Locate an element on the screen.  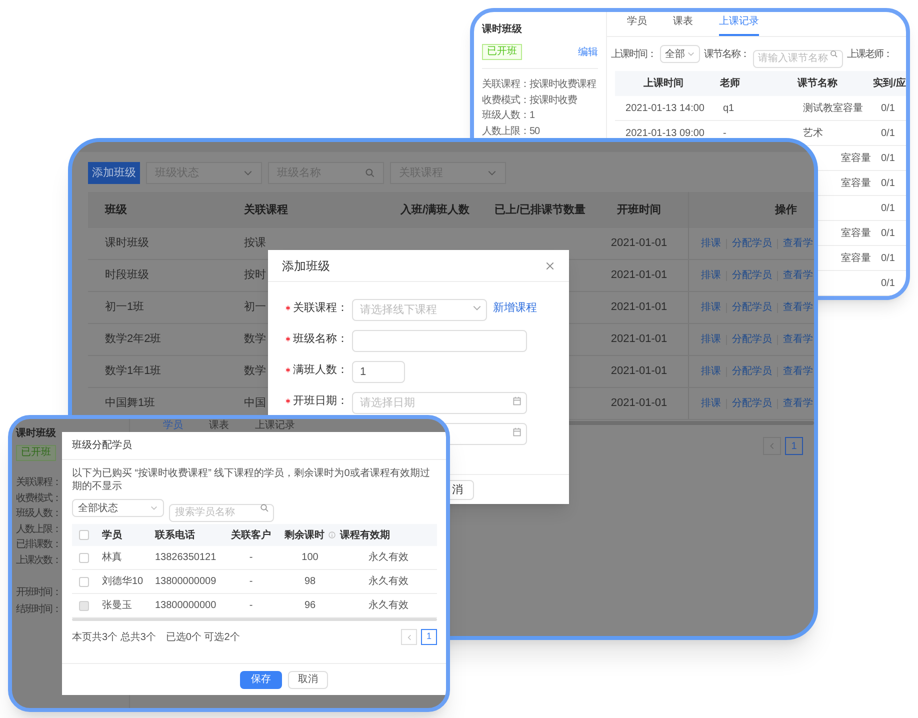
time-select: 全部 is located at coordinates (680, 54).